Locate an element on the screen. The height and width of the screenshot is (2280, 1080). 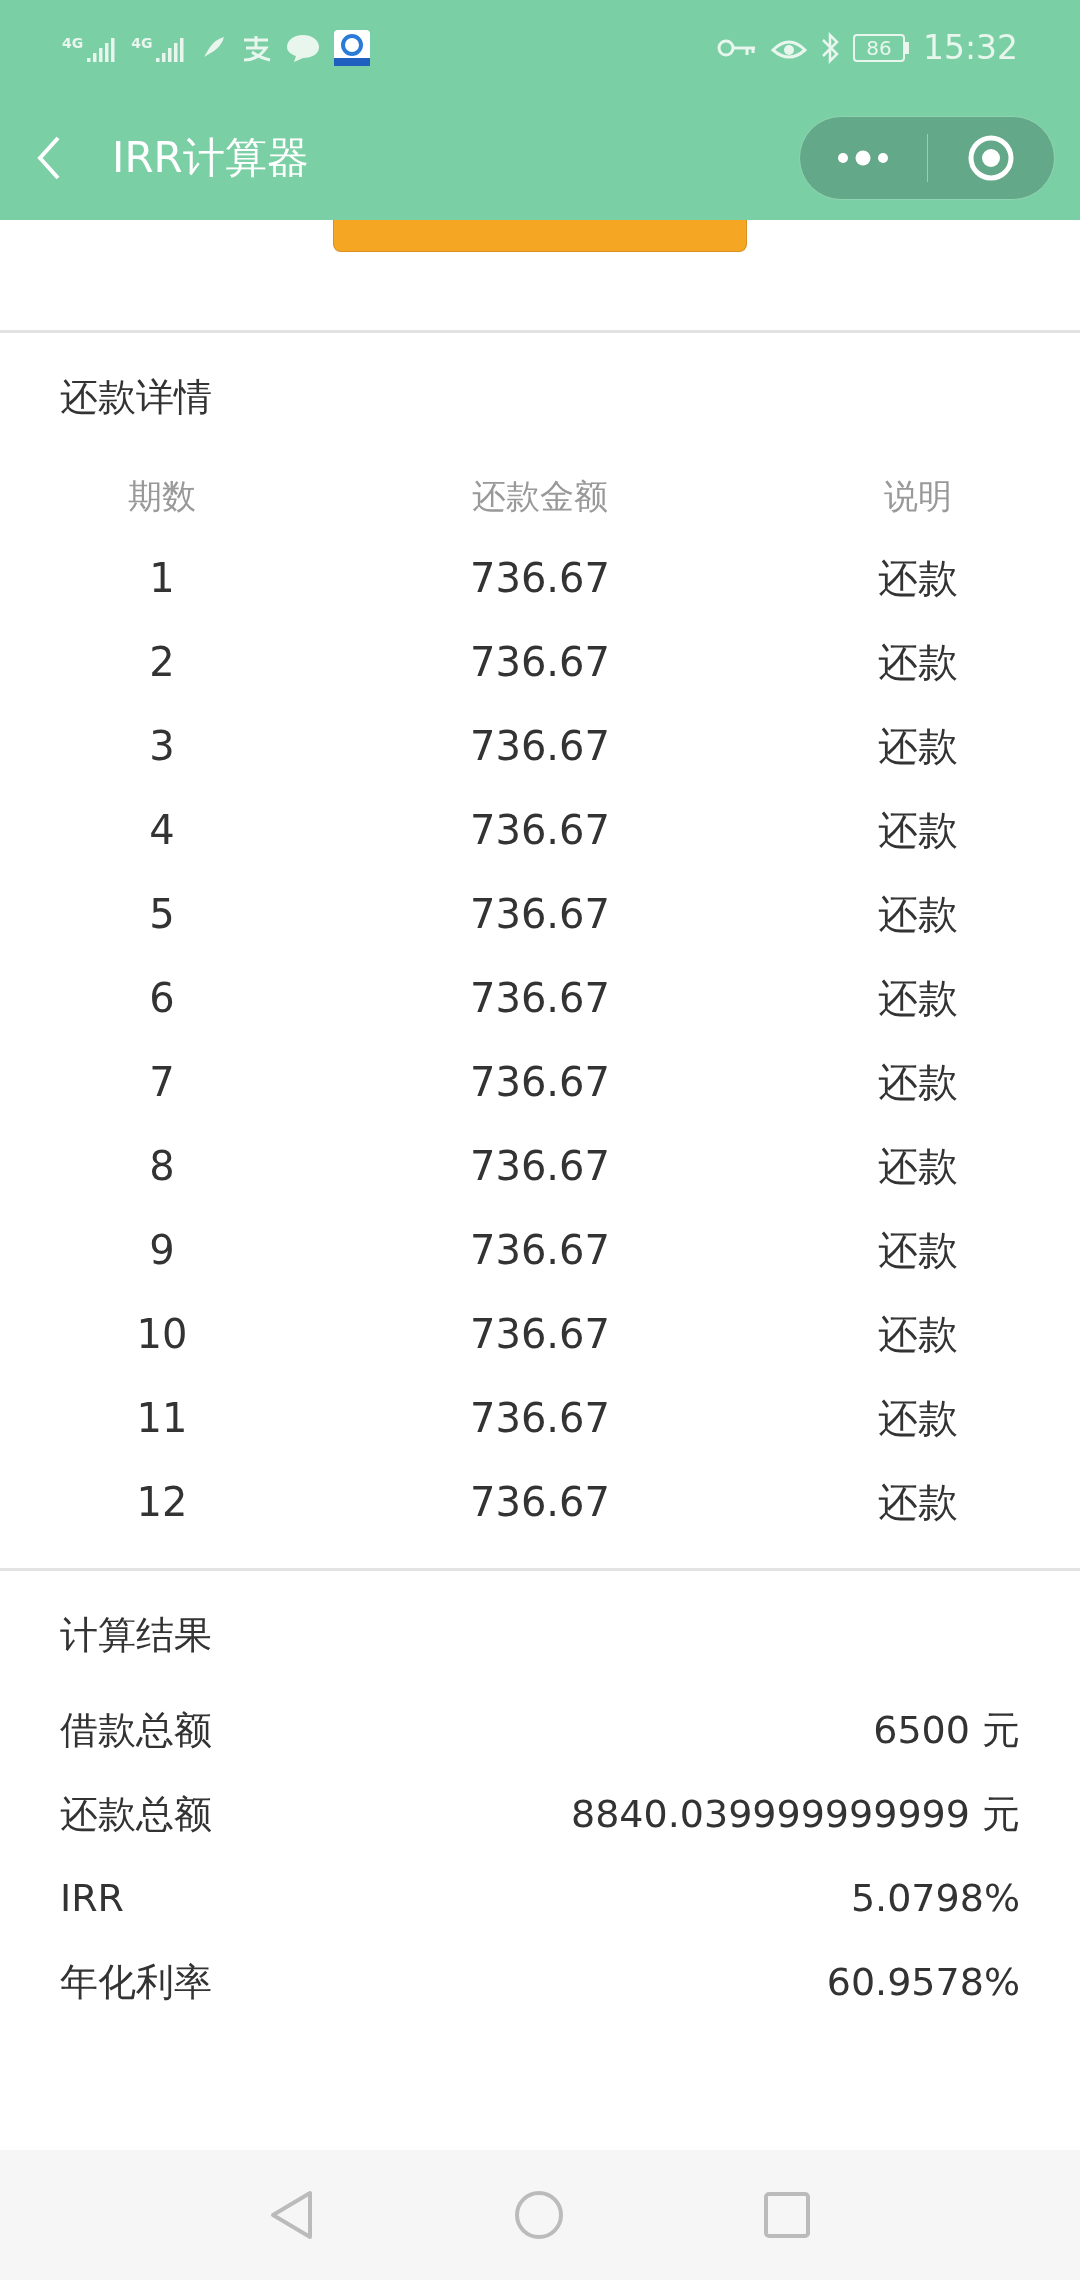
chat-bubble-icon is located at coordinates (303, 47).